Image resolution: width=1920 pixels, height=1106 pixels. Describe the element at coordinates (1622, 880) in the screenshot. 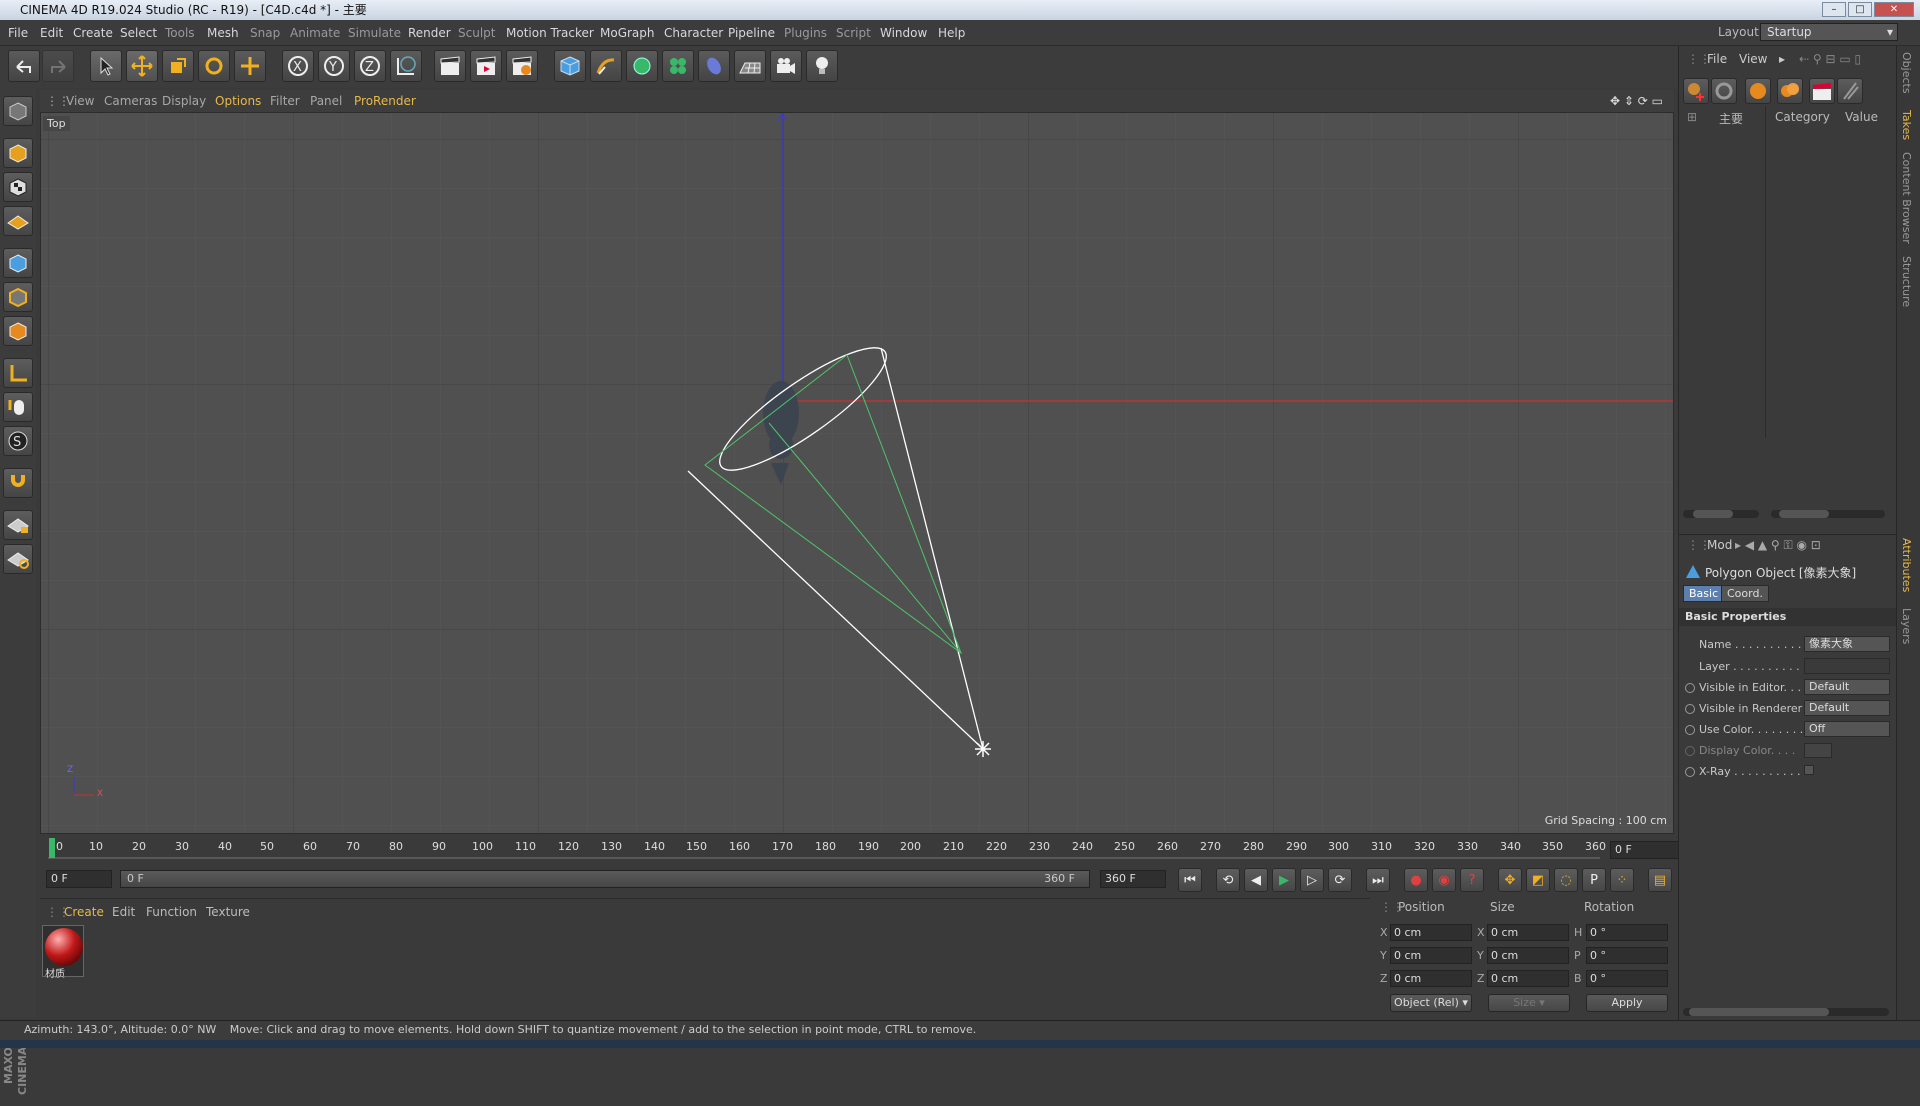

I see `key-pla-button: ⁘` at that location.